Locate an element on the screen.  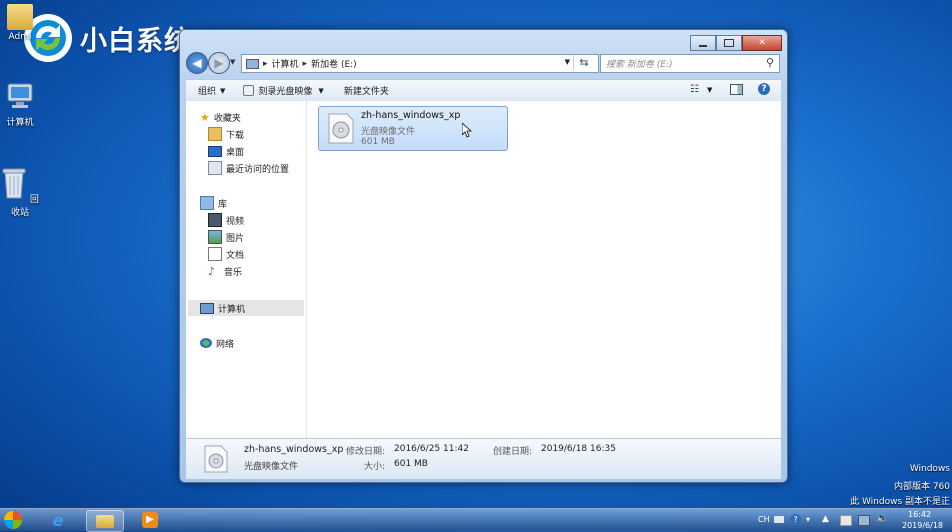
breadcrumb-drive: 新加卷 (E:) is located at coordinates (334, 63).